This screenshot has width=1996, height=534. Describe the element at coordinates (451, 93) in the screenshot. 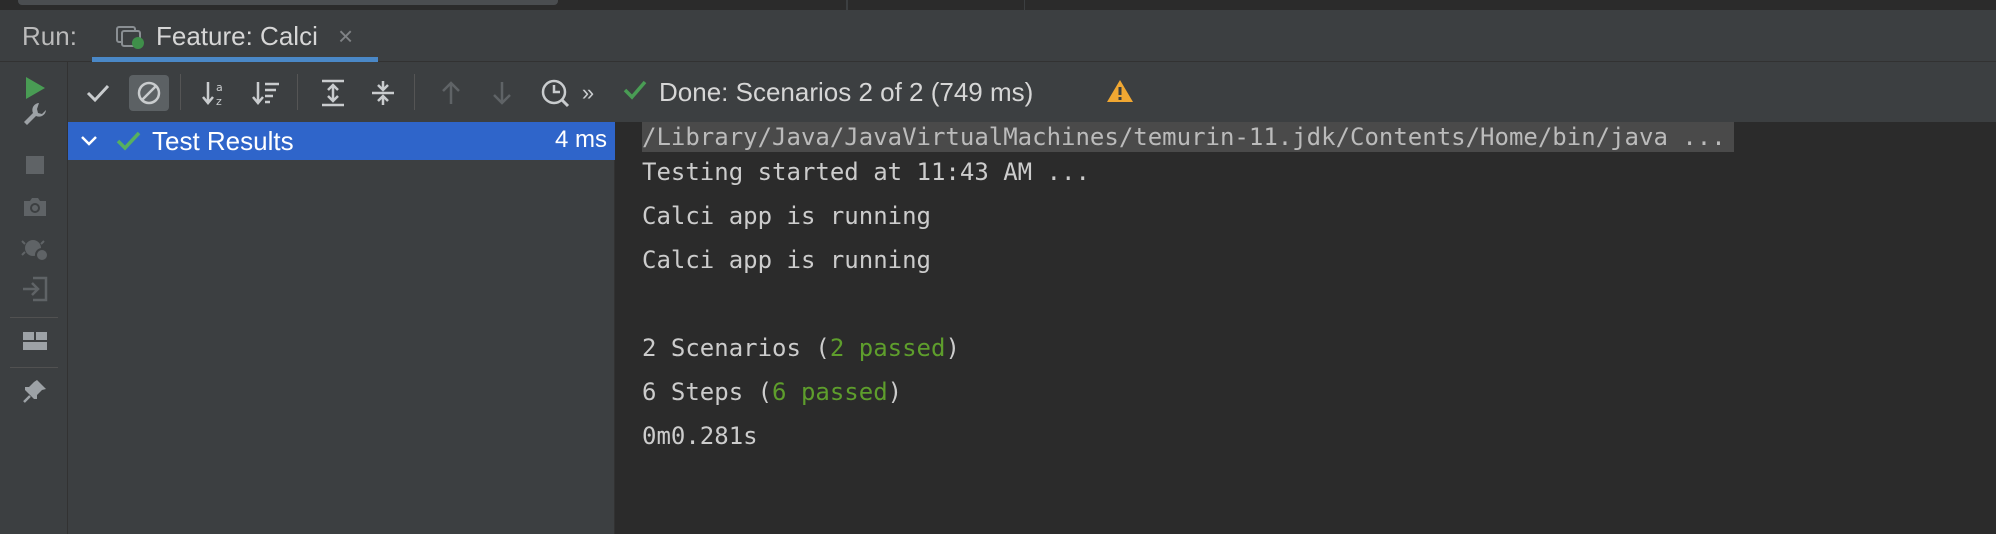

I see `prev-failed-icon` at that location.